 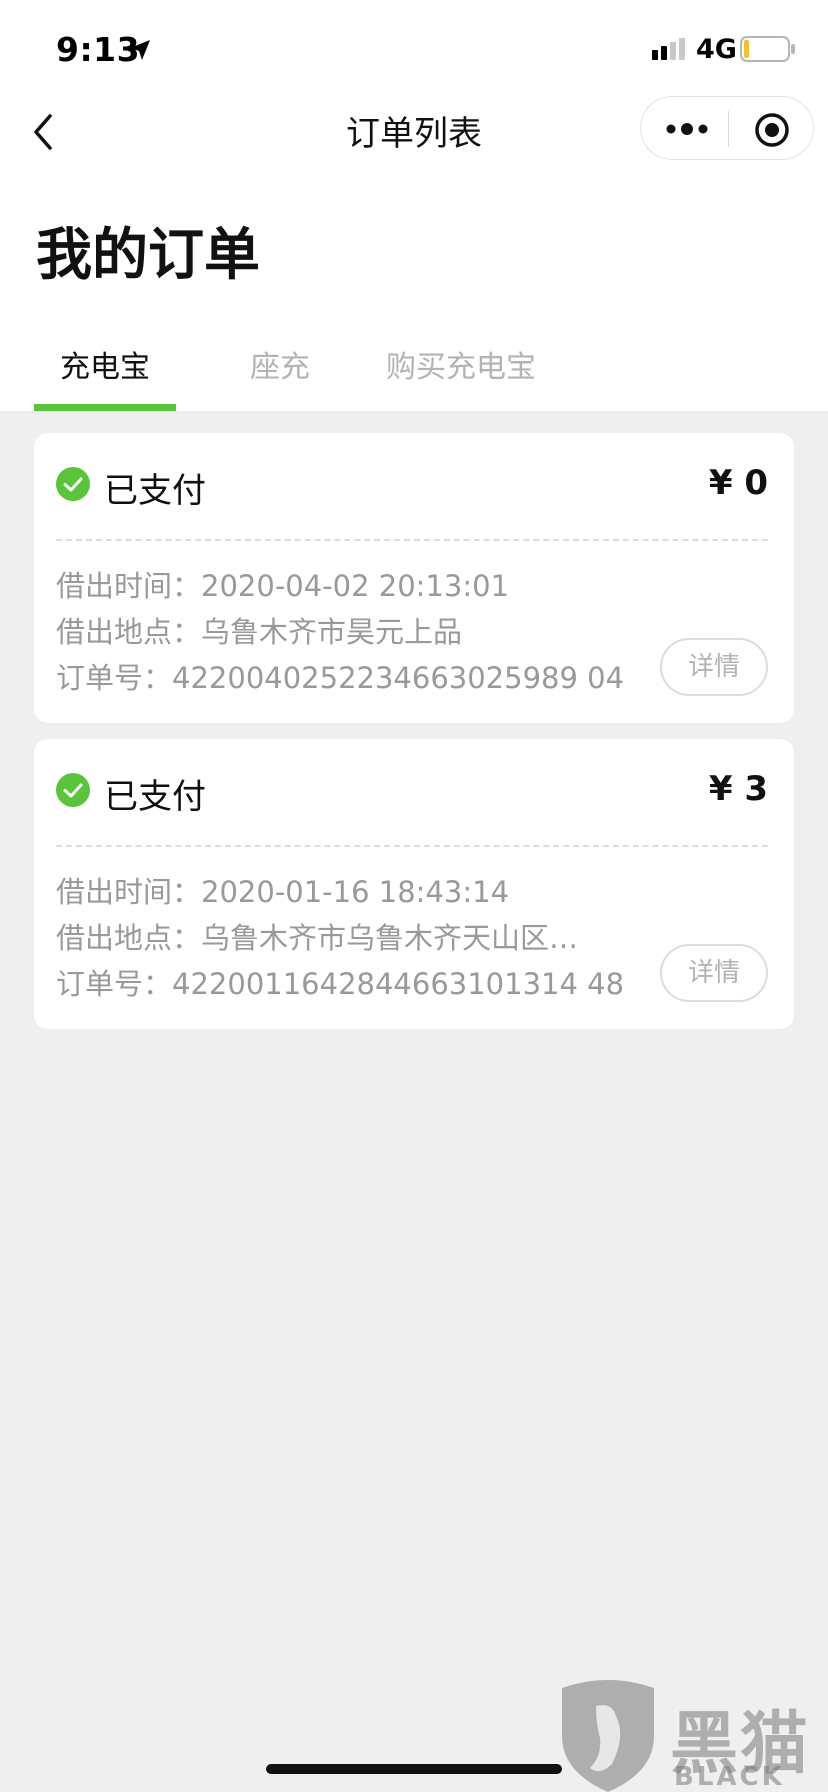 What do you see at coordinates (716, 49) in the screenshot?
I see `network-type: 4G` at bounding box center [716, 49].